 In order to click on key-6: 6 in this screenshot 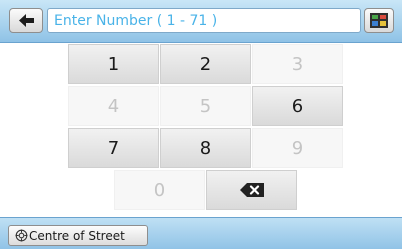, I will do `click(297, 106)`.